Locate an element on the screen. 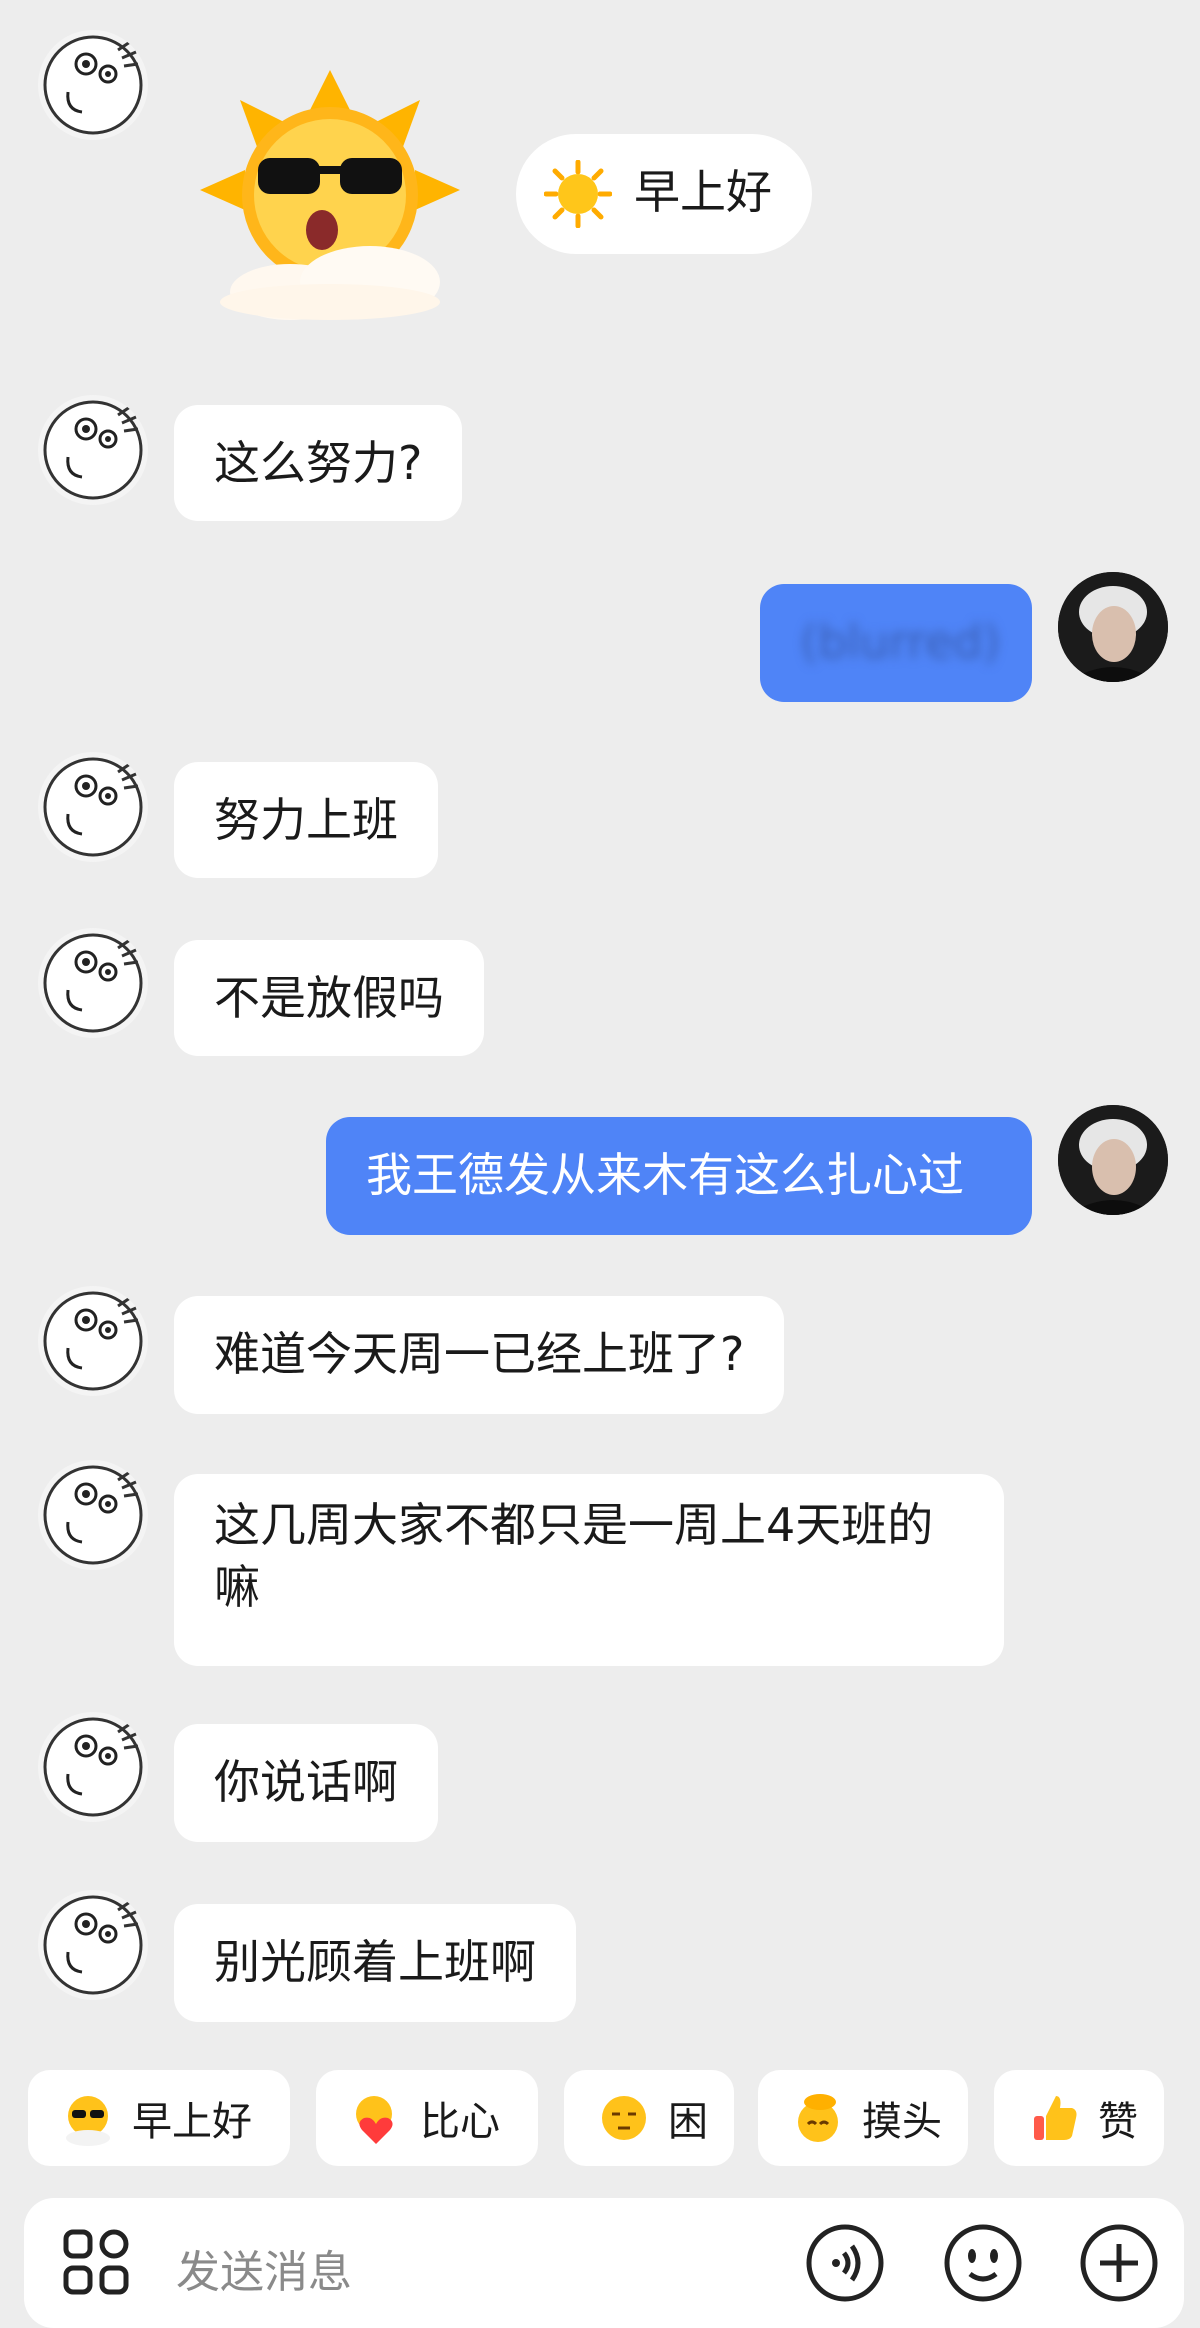 This screenshot has width=1200, height=2328. message-text: 你说话啊 is located at coordinates (306, 1782).